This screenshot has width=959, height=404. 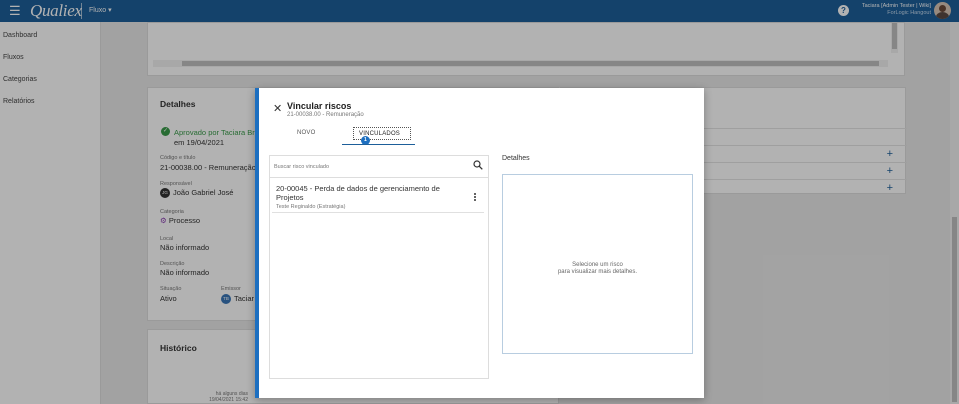 What do you see at coordinates (478, 165) in the screenshot?
I see `search-icon` at bounding box center [478, 165].